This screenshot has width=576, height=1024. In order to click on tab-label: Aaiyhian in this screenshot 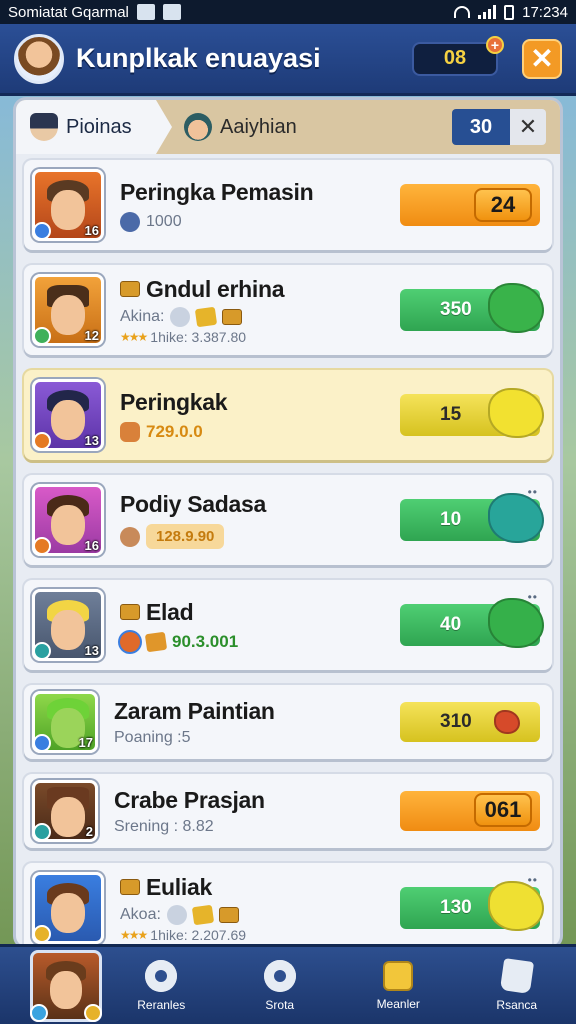, I will do `click(258, 126)`.